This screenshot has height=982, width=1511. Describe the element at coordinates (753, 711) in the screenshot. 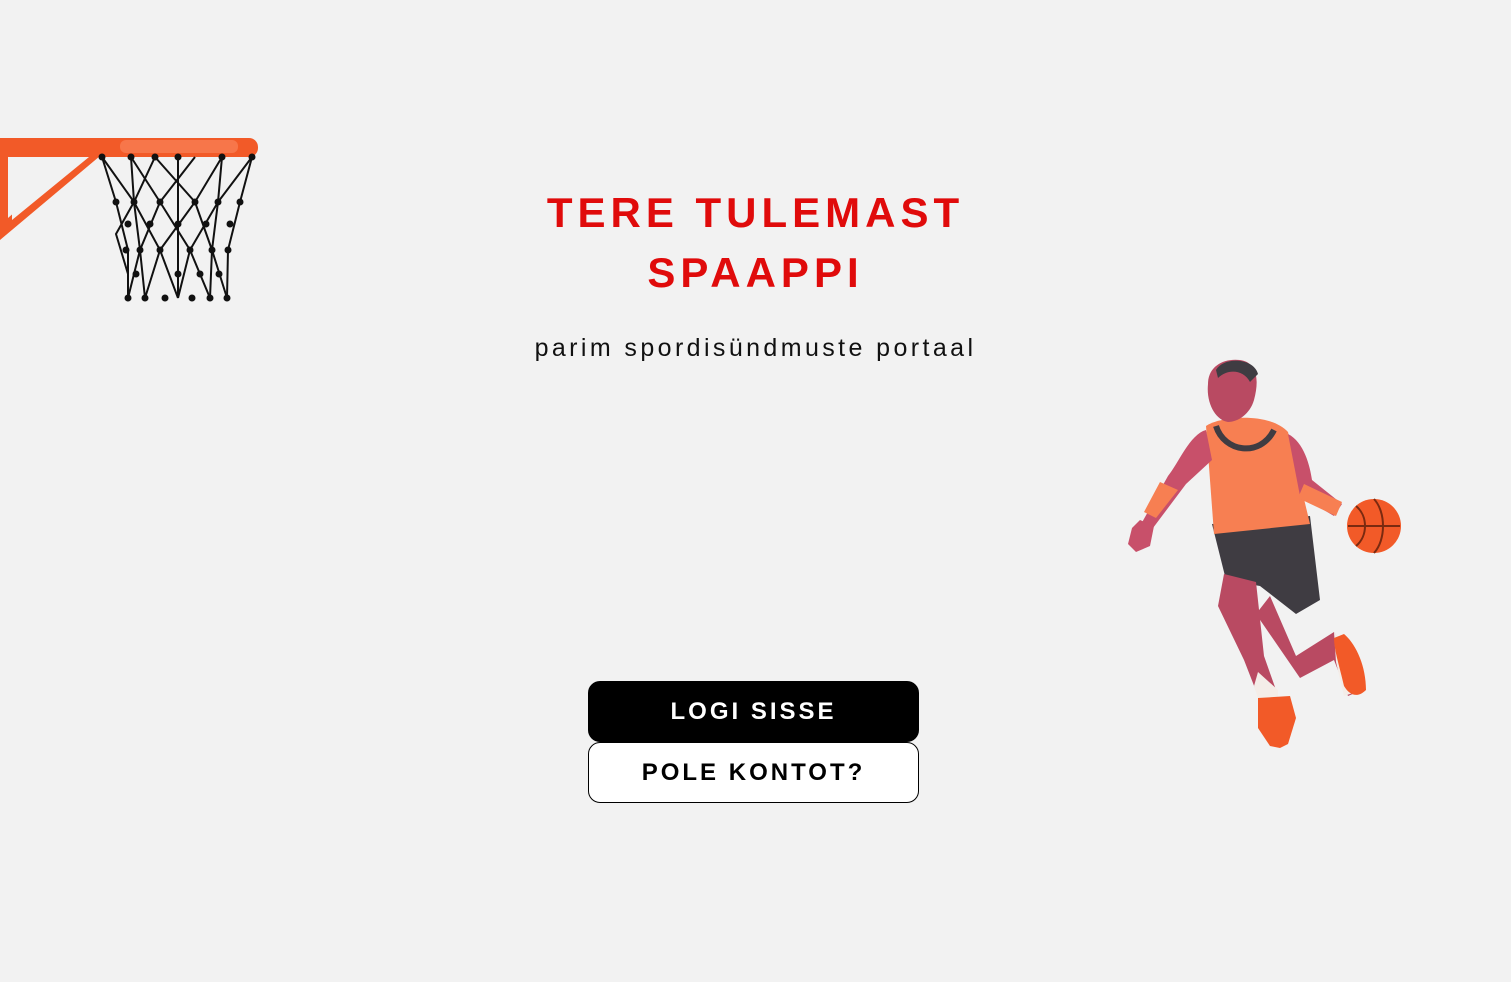

I see `login-button: LOGI SISSE` at that location.